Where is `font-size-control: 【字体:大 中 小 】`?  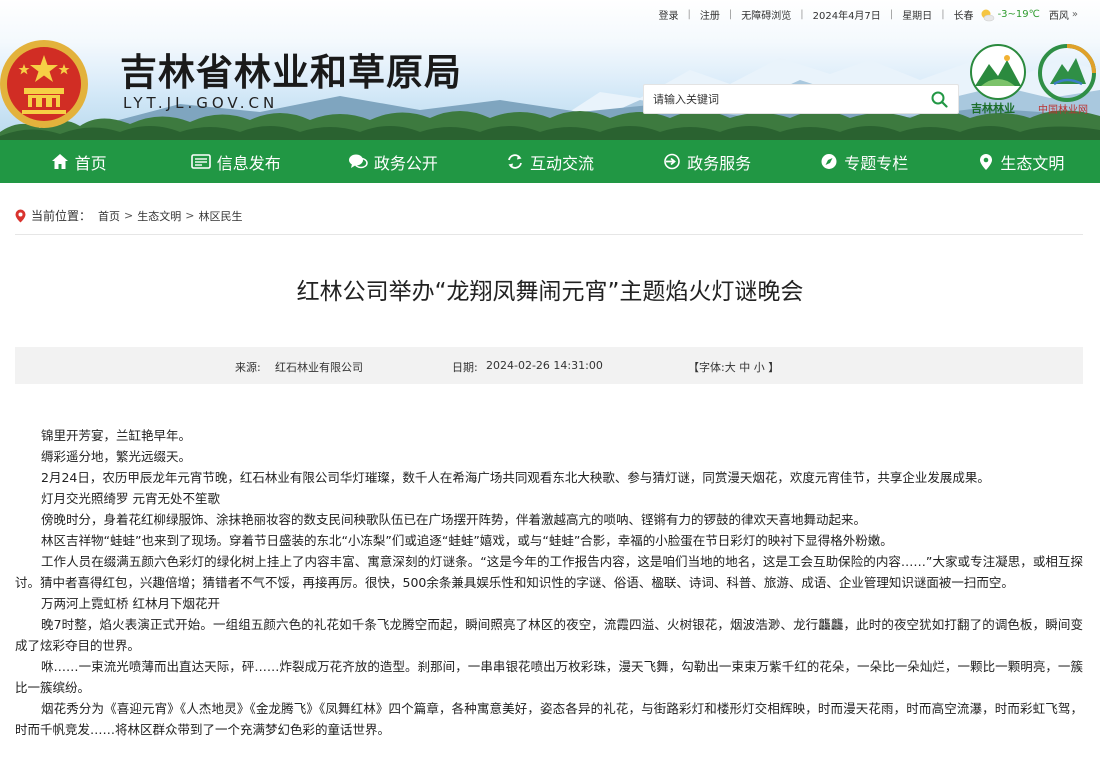 font-size-control: 【字体:大 中 小 】 is located at coordinates (733, 367).